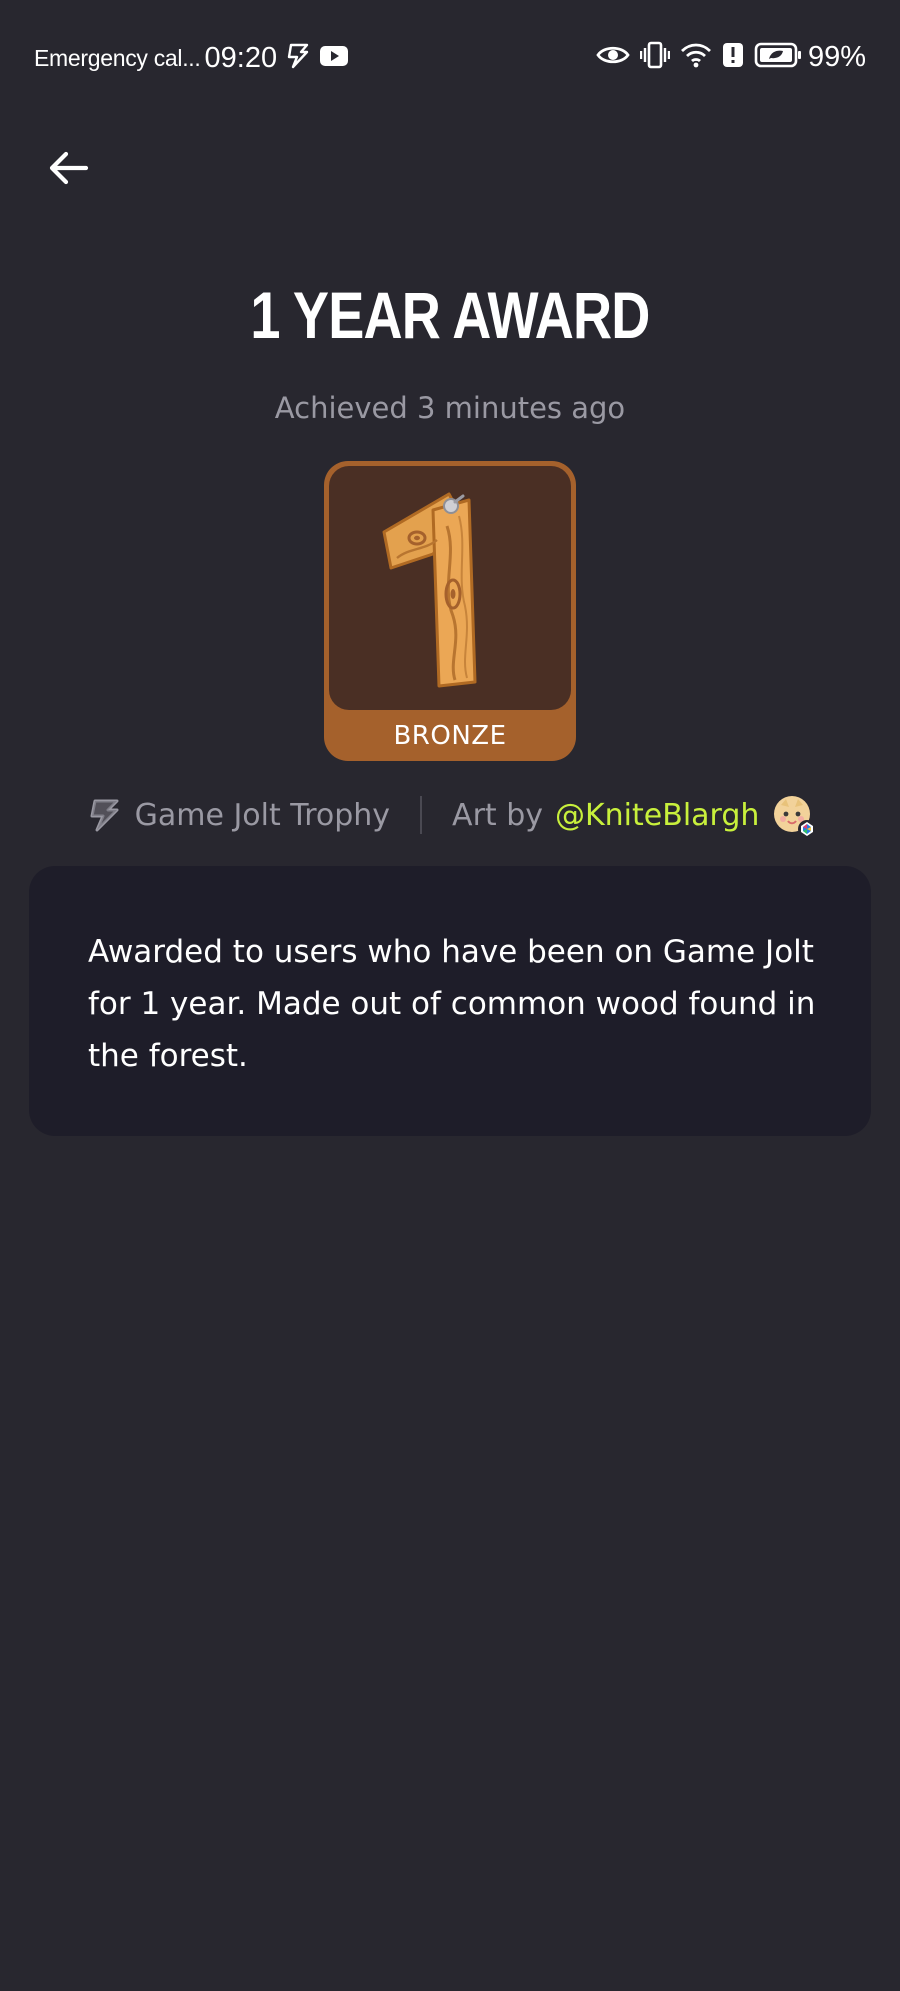 The width and height of the screenshot is (900, 1991). I want to click on trophy-tier-label: BRONZE, so click(450, 736).